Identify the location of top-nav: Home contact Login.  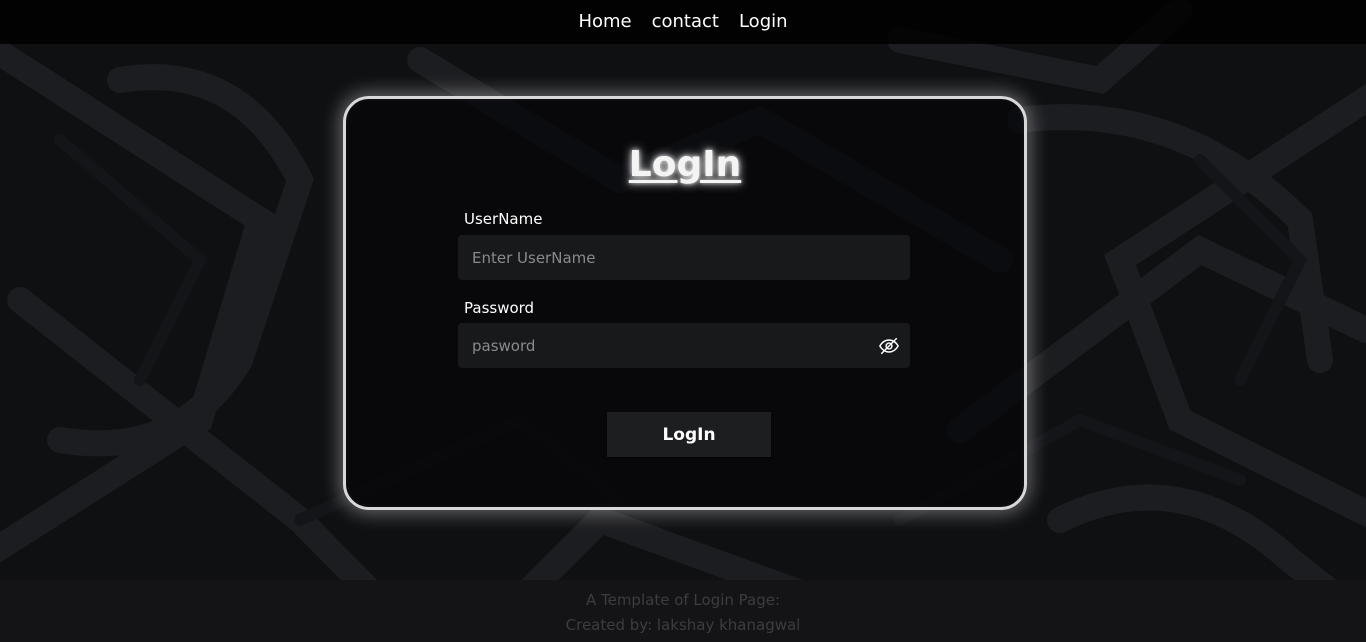
(683, 22).